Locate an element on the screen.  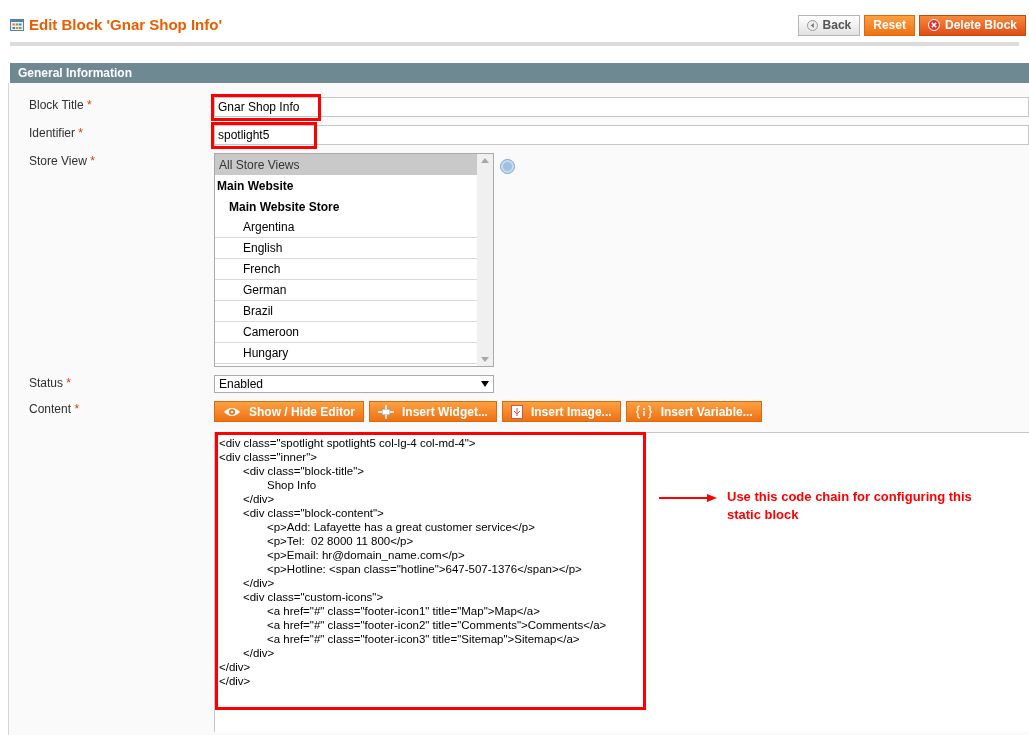
arrow-icon is located at coordinates (688, 498).